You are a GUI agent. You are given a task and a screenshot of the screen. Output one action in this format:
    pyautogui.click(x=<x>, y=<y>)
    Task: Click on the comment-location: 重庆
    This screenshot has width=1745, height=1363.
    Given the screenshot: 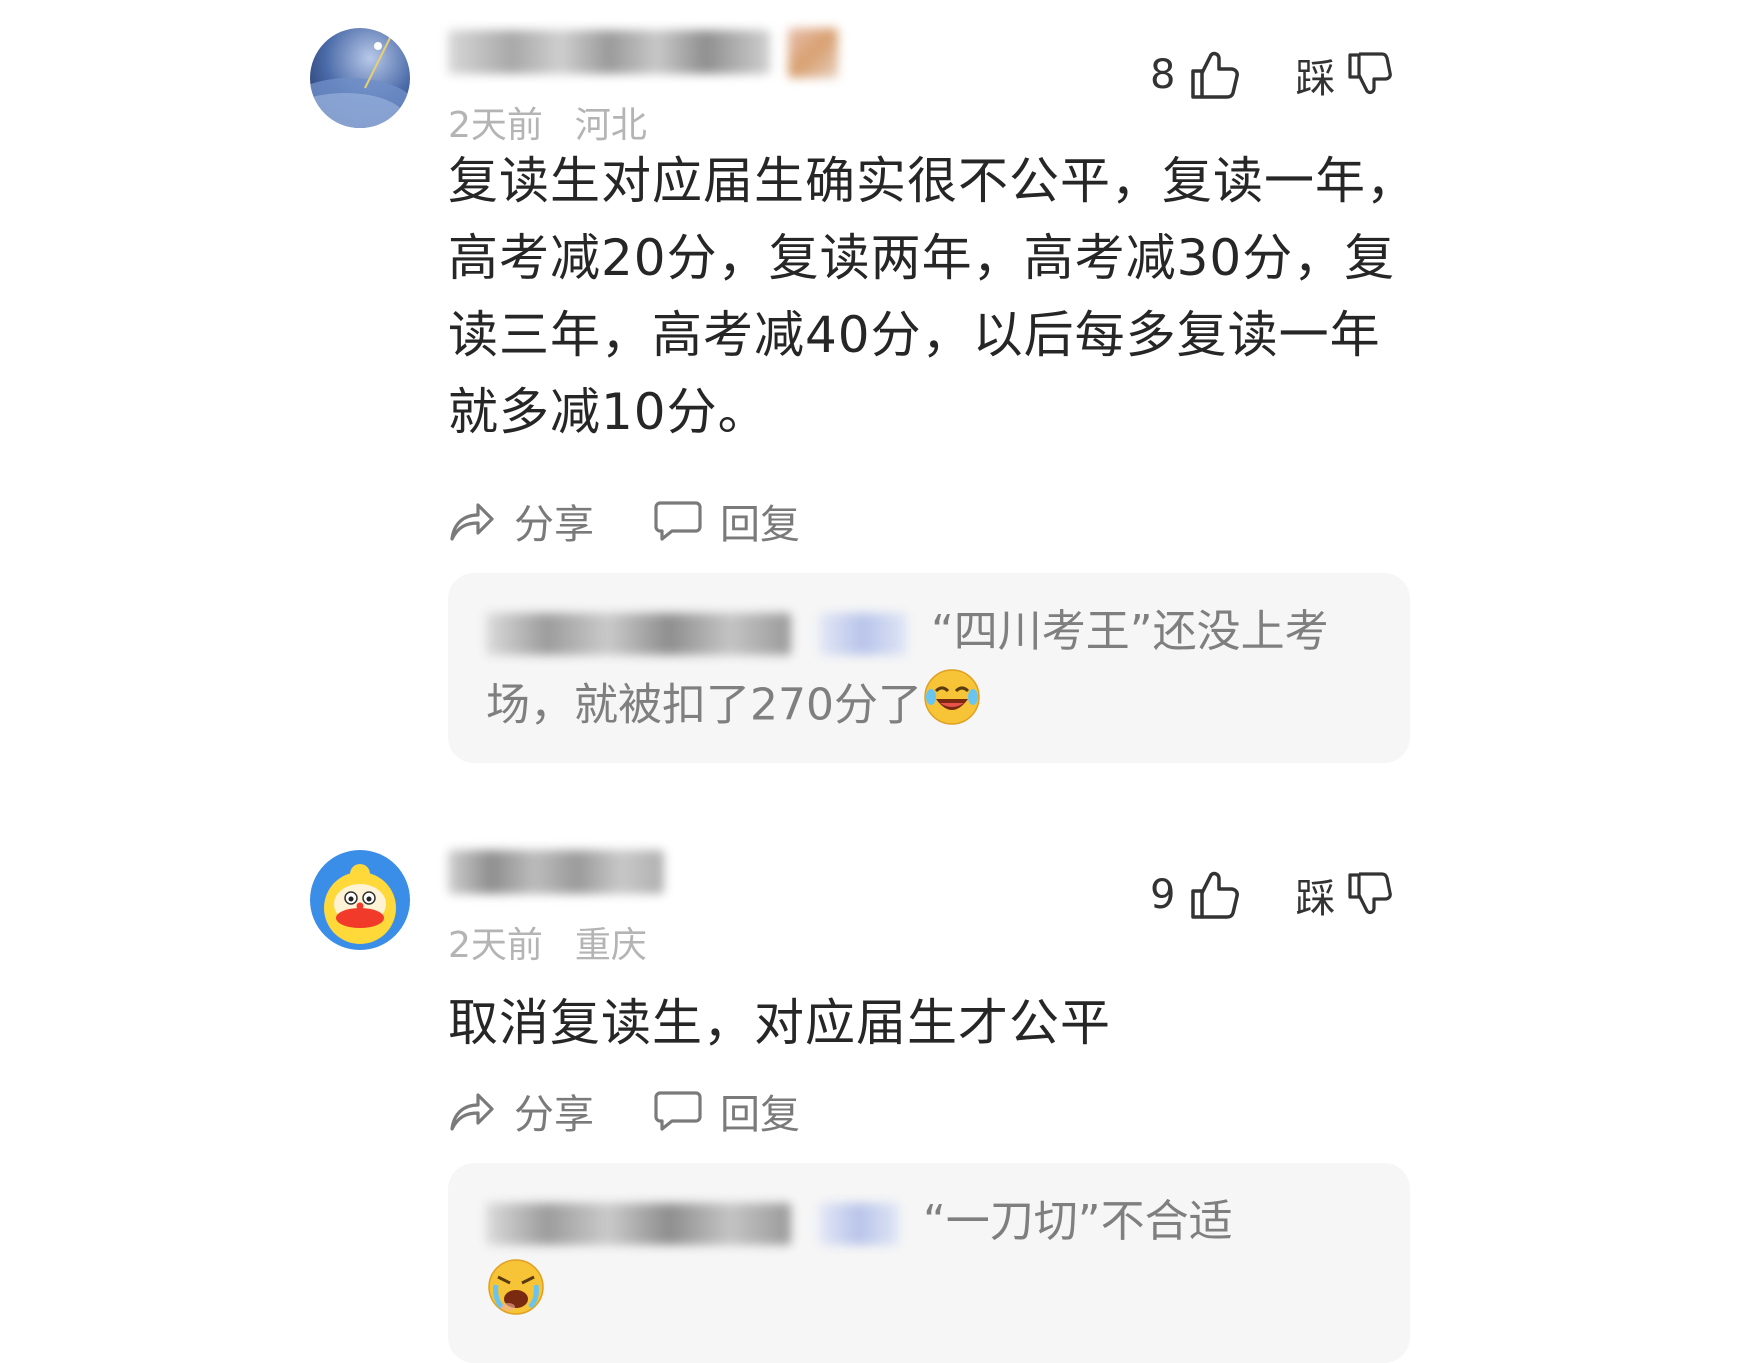 What is the action you would take?
    pyautogui.click(x=610, y=945)
    